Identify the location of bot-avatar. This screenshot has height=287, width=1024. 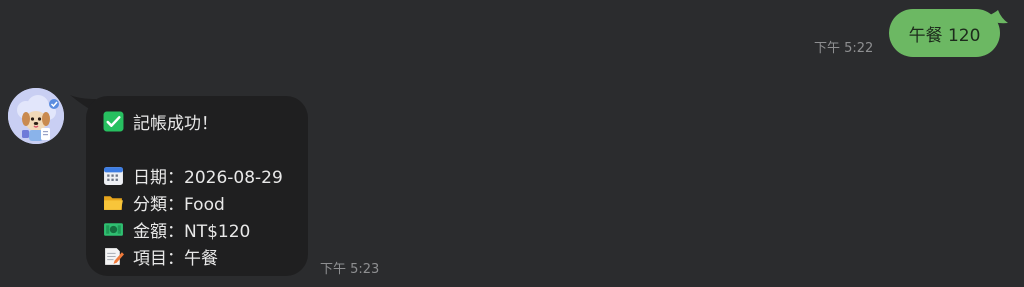
(36, 116).